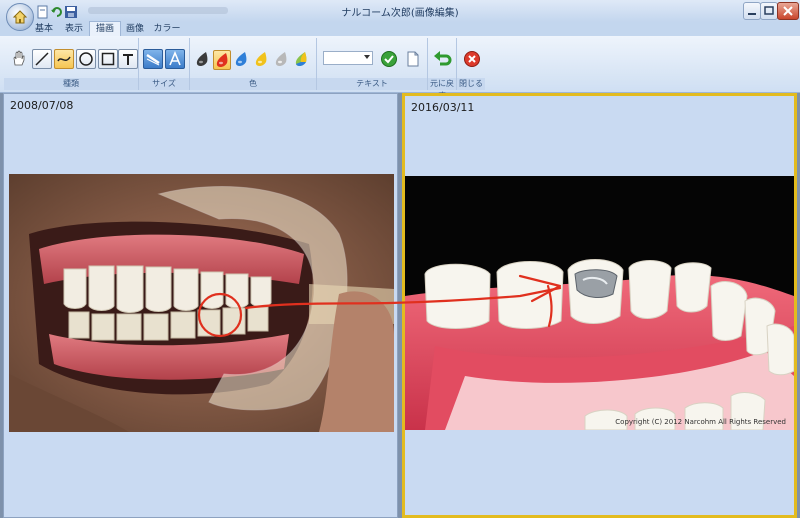  I want to click on rectangle-tool-button, so click(108, 59).